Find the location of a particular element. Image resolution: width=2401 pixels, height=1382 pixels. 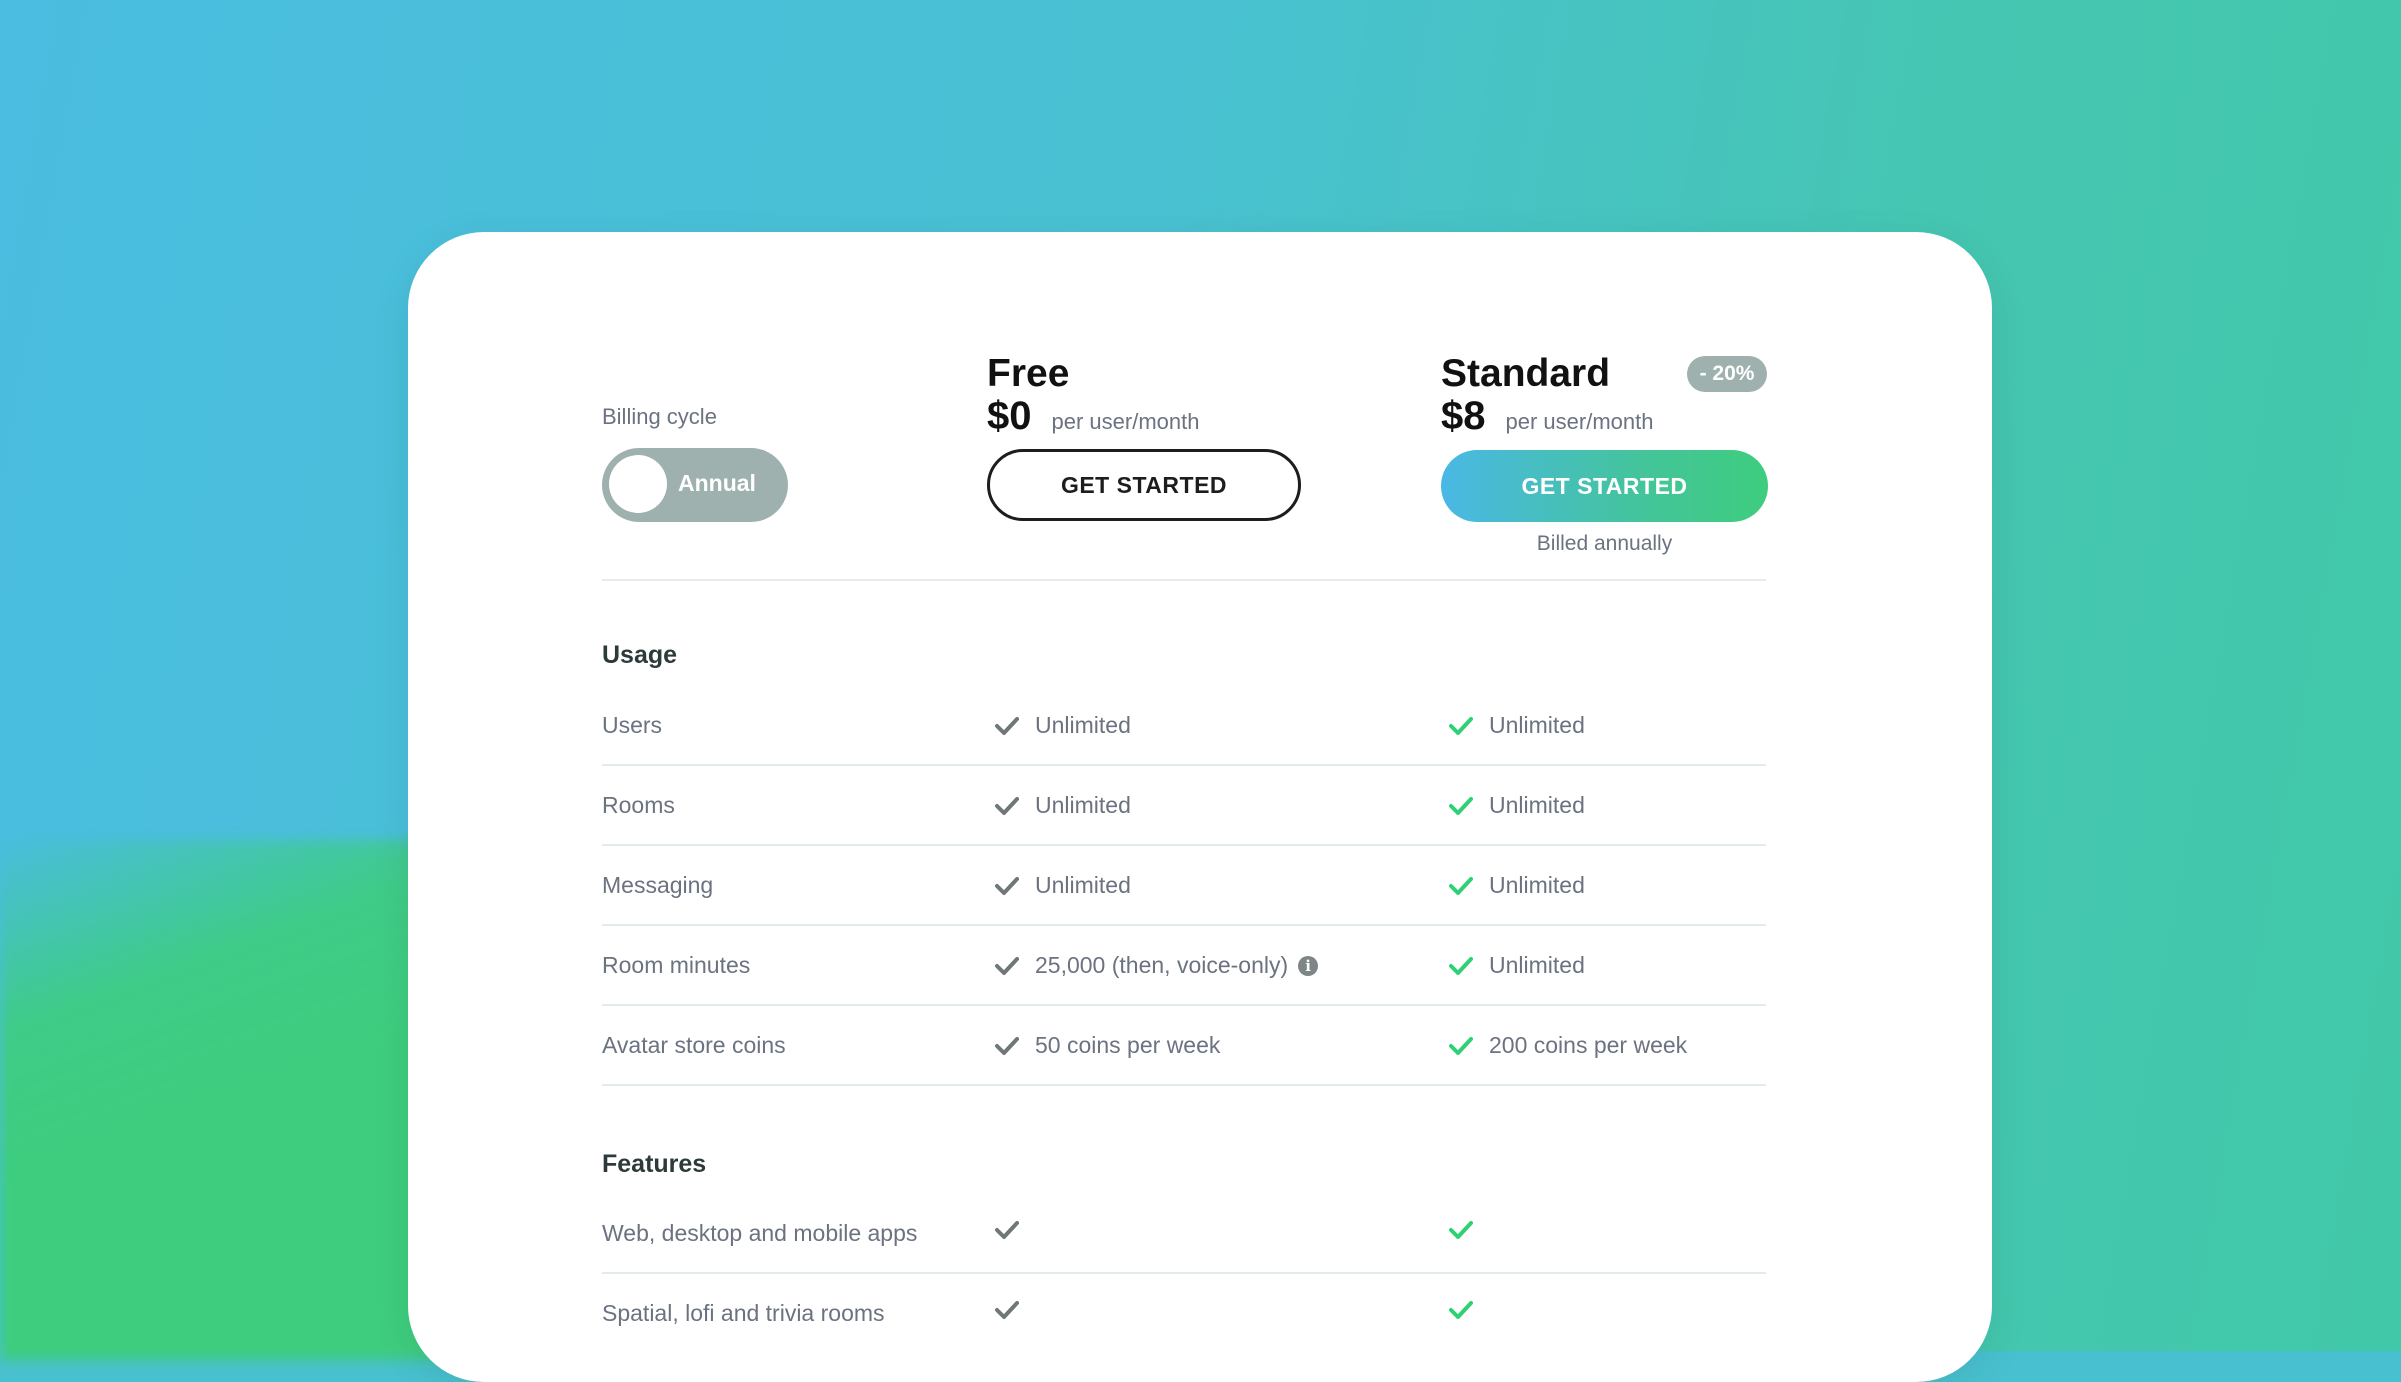

row-label: Messaging is located at coordinates (658, 885).